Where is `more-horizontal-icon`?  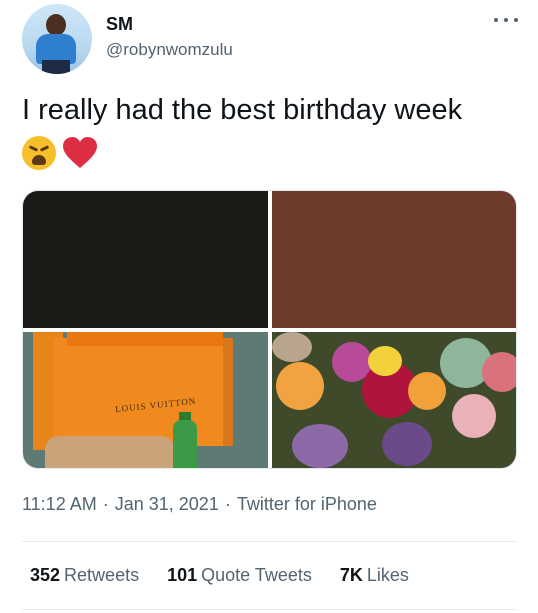 more-horizontal-icon is located at coordinates (506, 20).